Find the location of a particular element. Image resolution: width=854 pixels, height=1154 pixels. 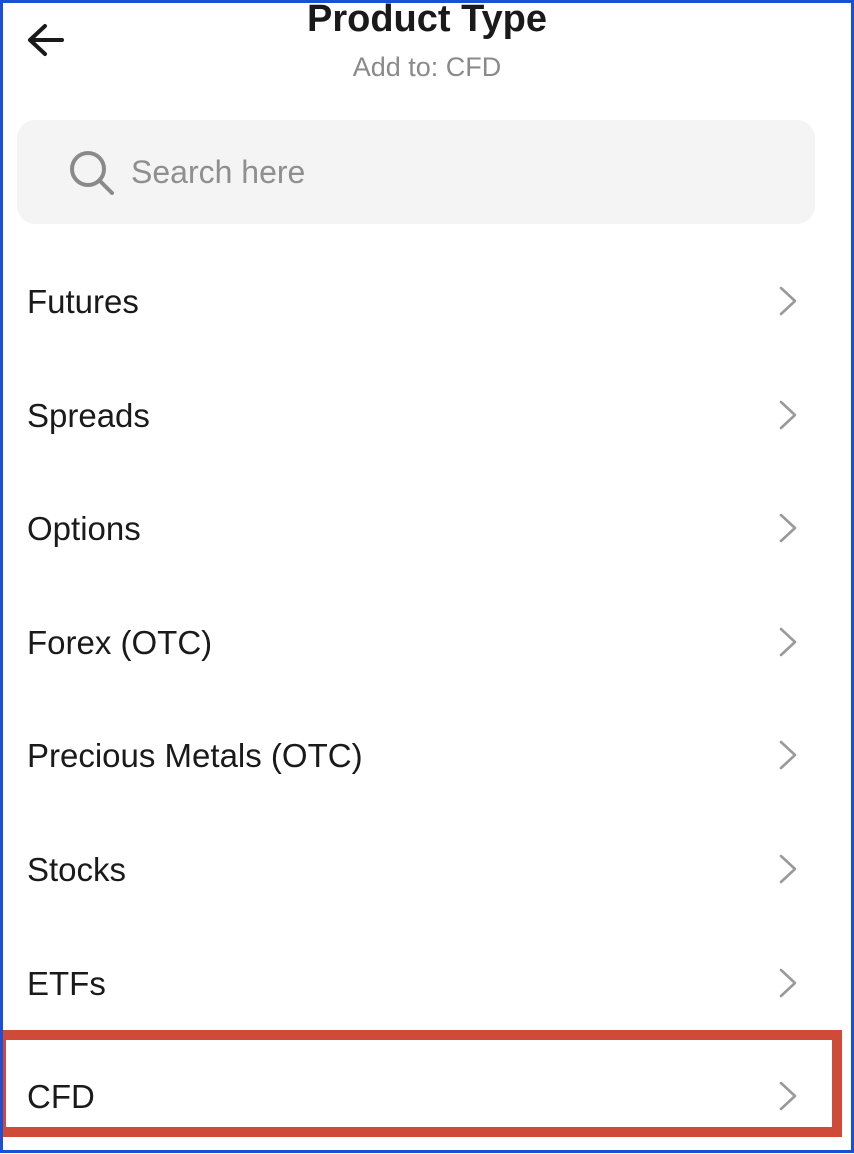

list-item-label: Options is located at coordinates (84, 529).